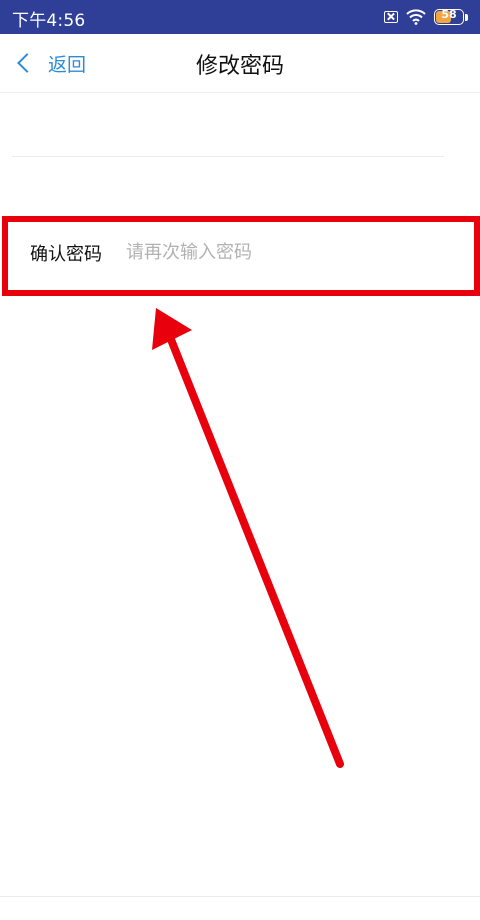 Image resolution: width=480 pixels, height=920 pixels. What do you see at coordinates (228, 156) in the screenshot?
I see `field-divider` at bounding box center [228, 156].